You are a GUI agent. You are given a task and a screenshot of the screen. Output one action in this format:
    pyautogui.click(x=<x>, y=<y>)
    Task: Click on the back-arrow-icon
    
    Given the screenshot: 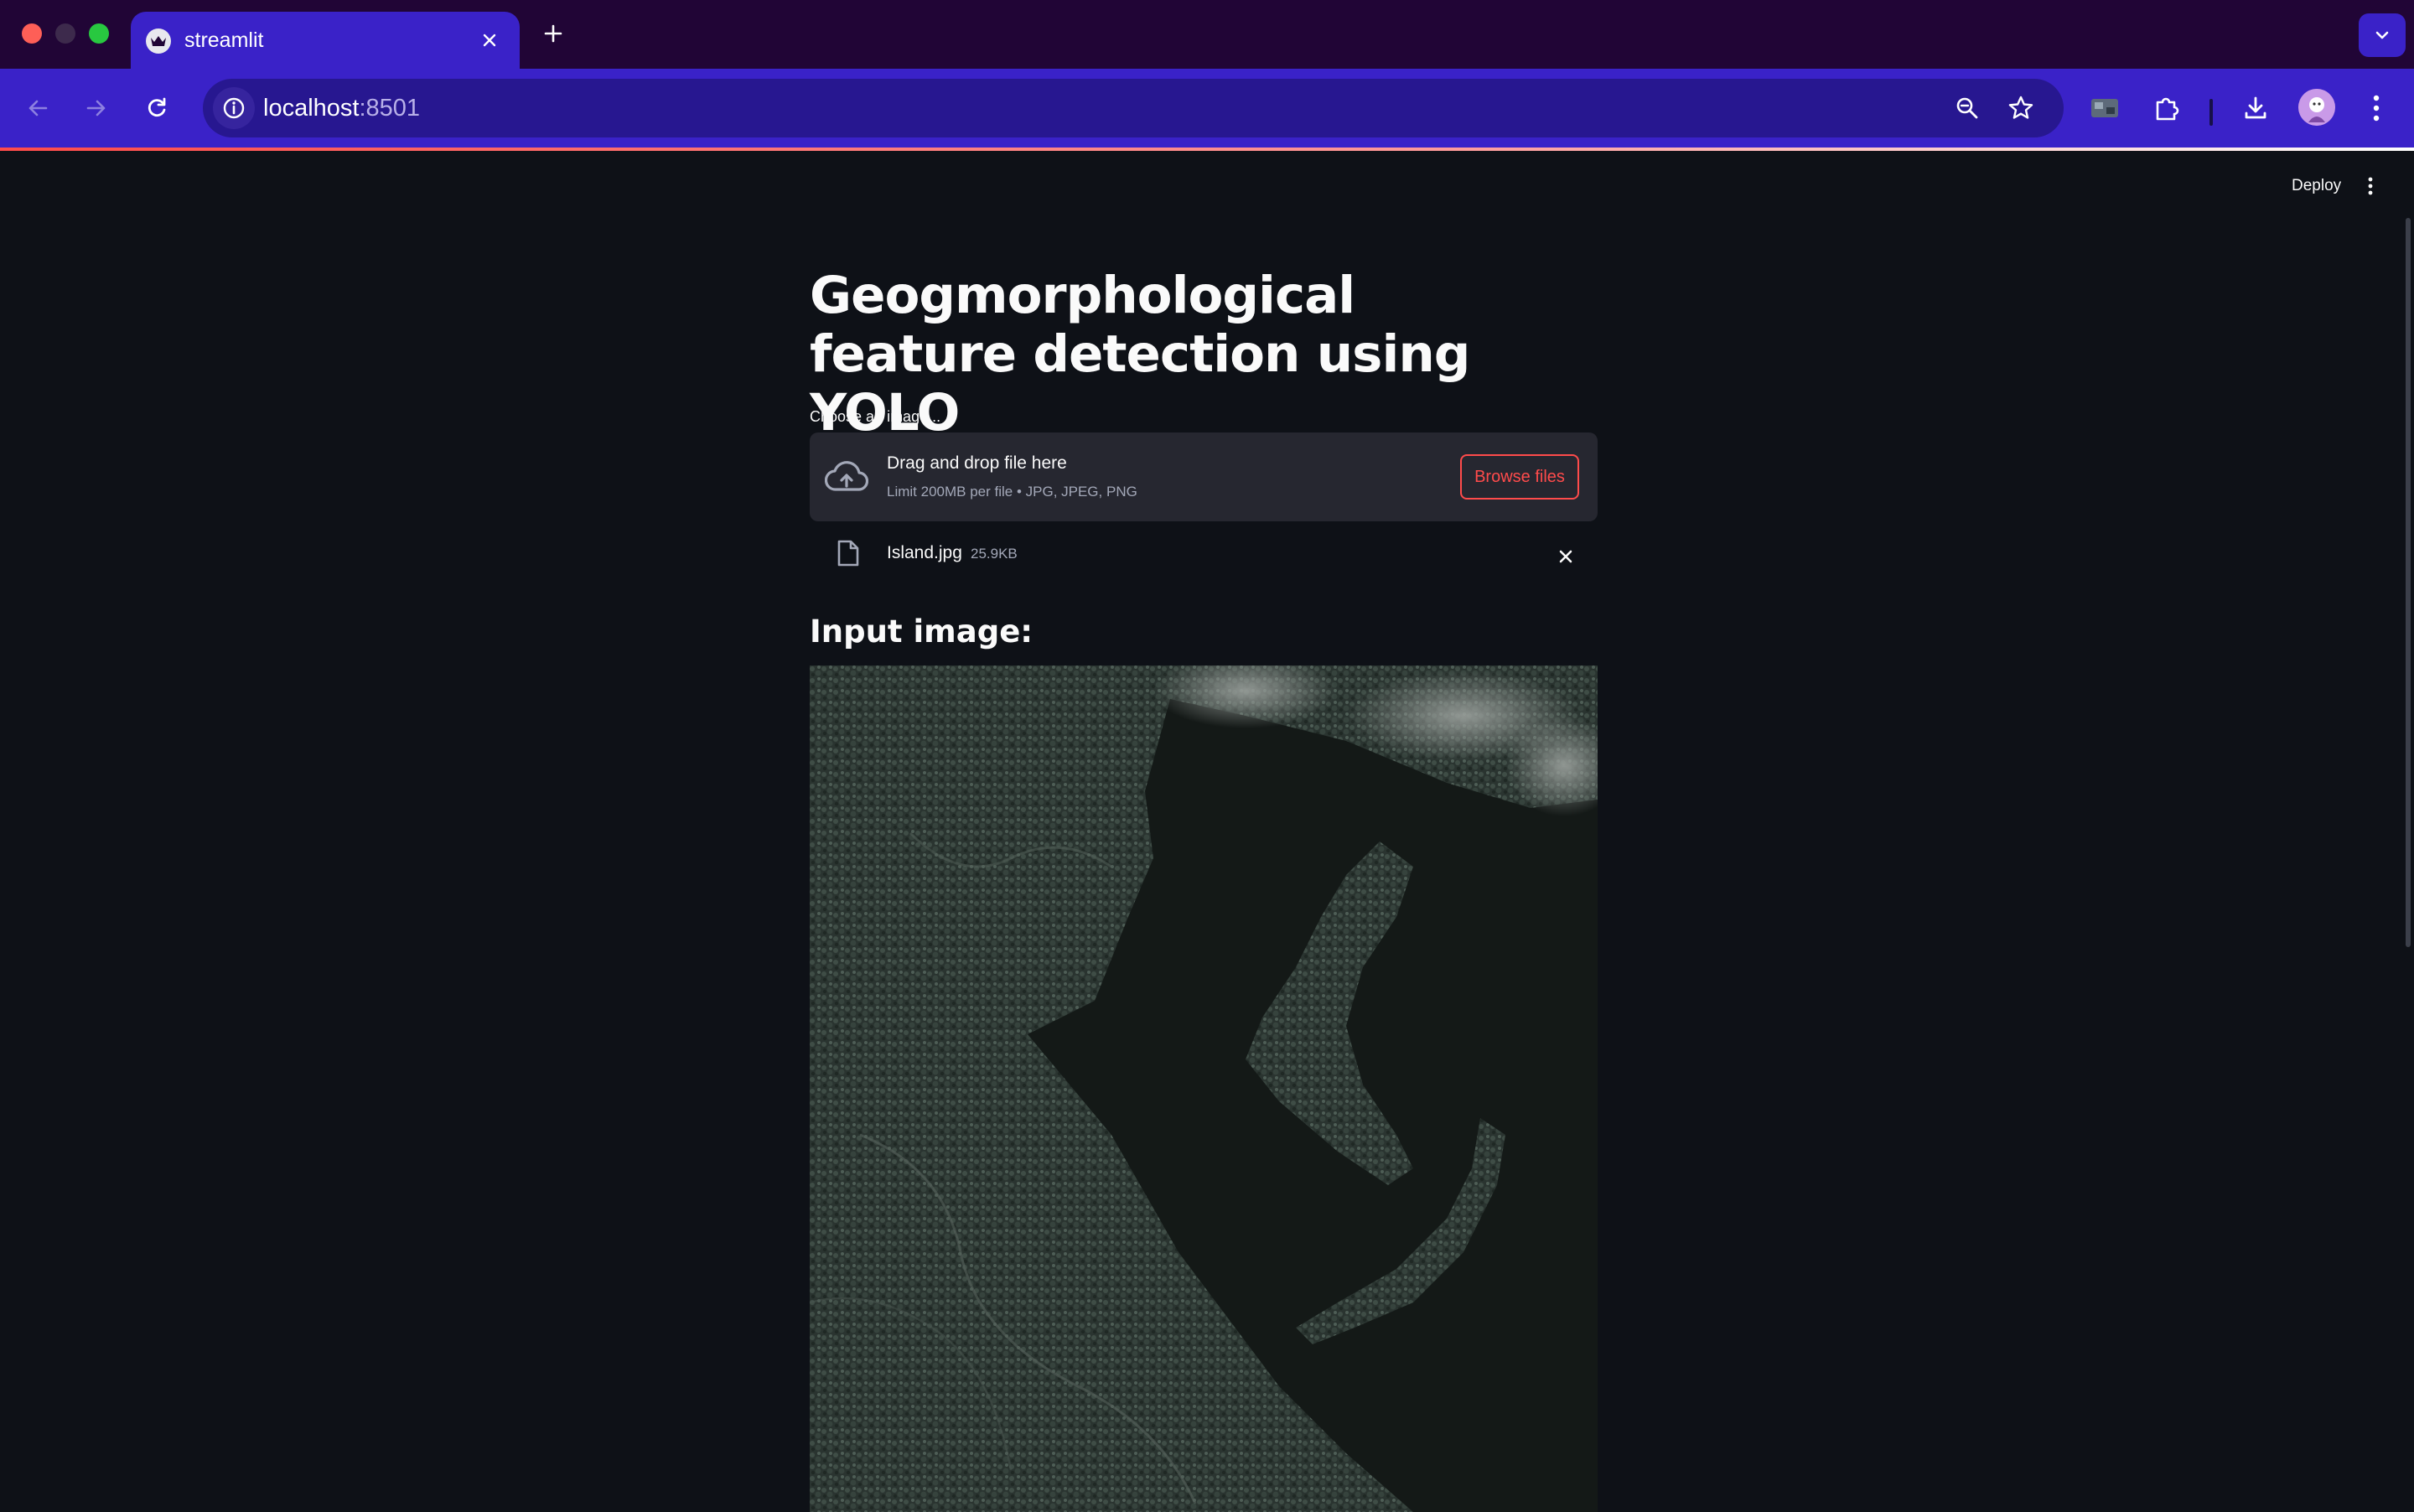 What is the action you would take?
    pyautogui.click(x=38, y=108)
    